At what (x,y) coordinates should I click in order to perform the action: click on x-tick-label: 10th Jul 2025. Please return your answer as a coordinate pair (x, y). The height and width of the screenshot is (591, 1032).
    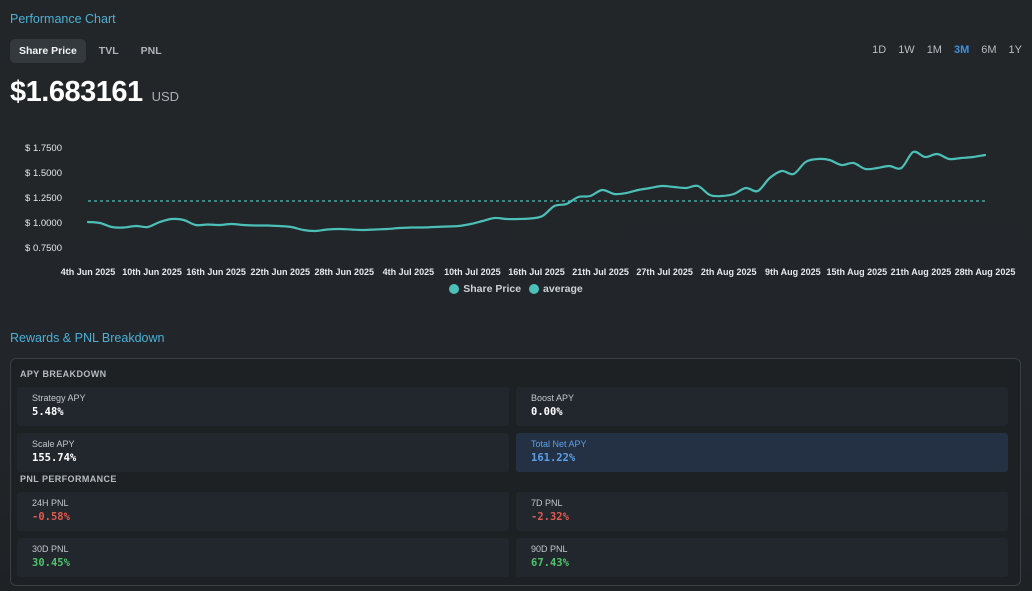
    Looking at the image, I should click on (472, 272).